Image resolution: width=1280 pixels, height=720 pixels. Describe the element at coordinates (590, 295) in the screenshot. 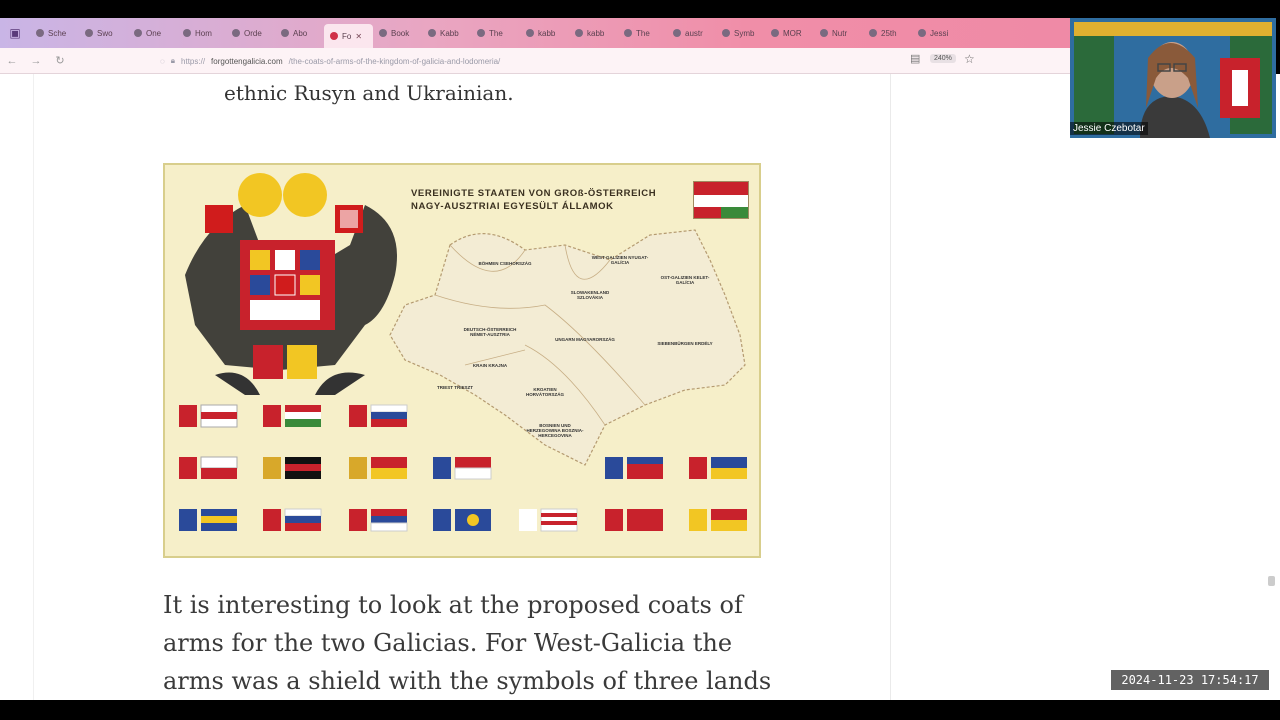

I see `map-label: SLOWAKENLAND SZLOVÁKIA` at that location.